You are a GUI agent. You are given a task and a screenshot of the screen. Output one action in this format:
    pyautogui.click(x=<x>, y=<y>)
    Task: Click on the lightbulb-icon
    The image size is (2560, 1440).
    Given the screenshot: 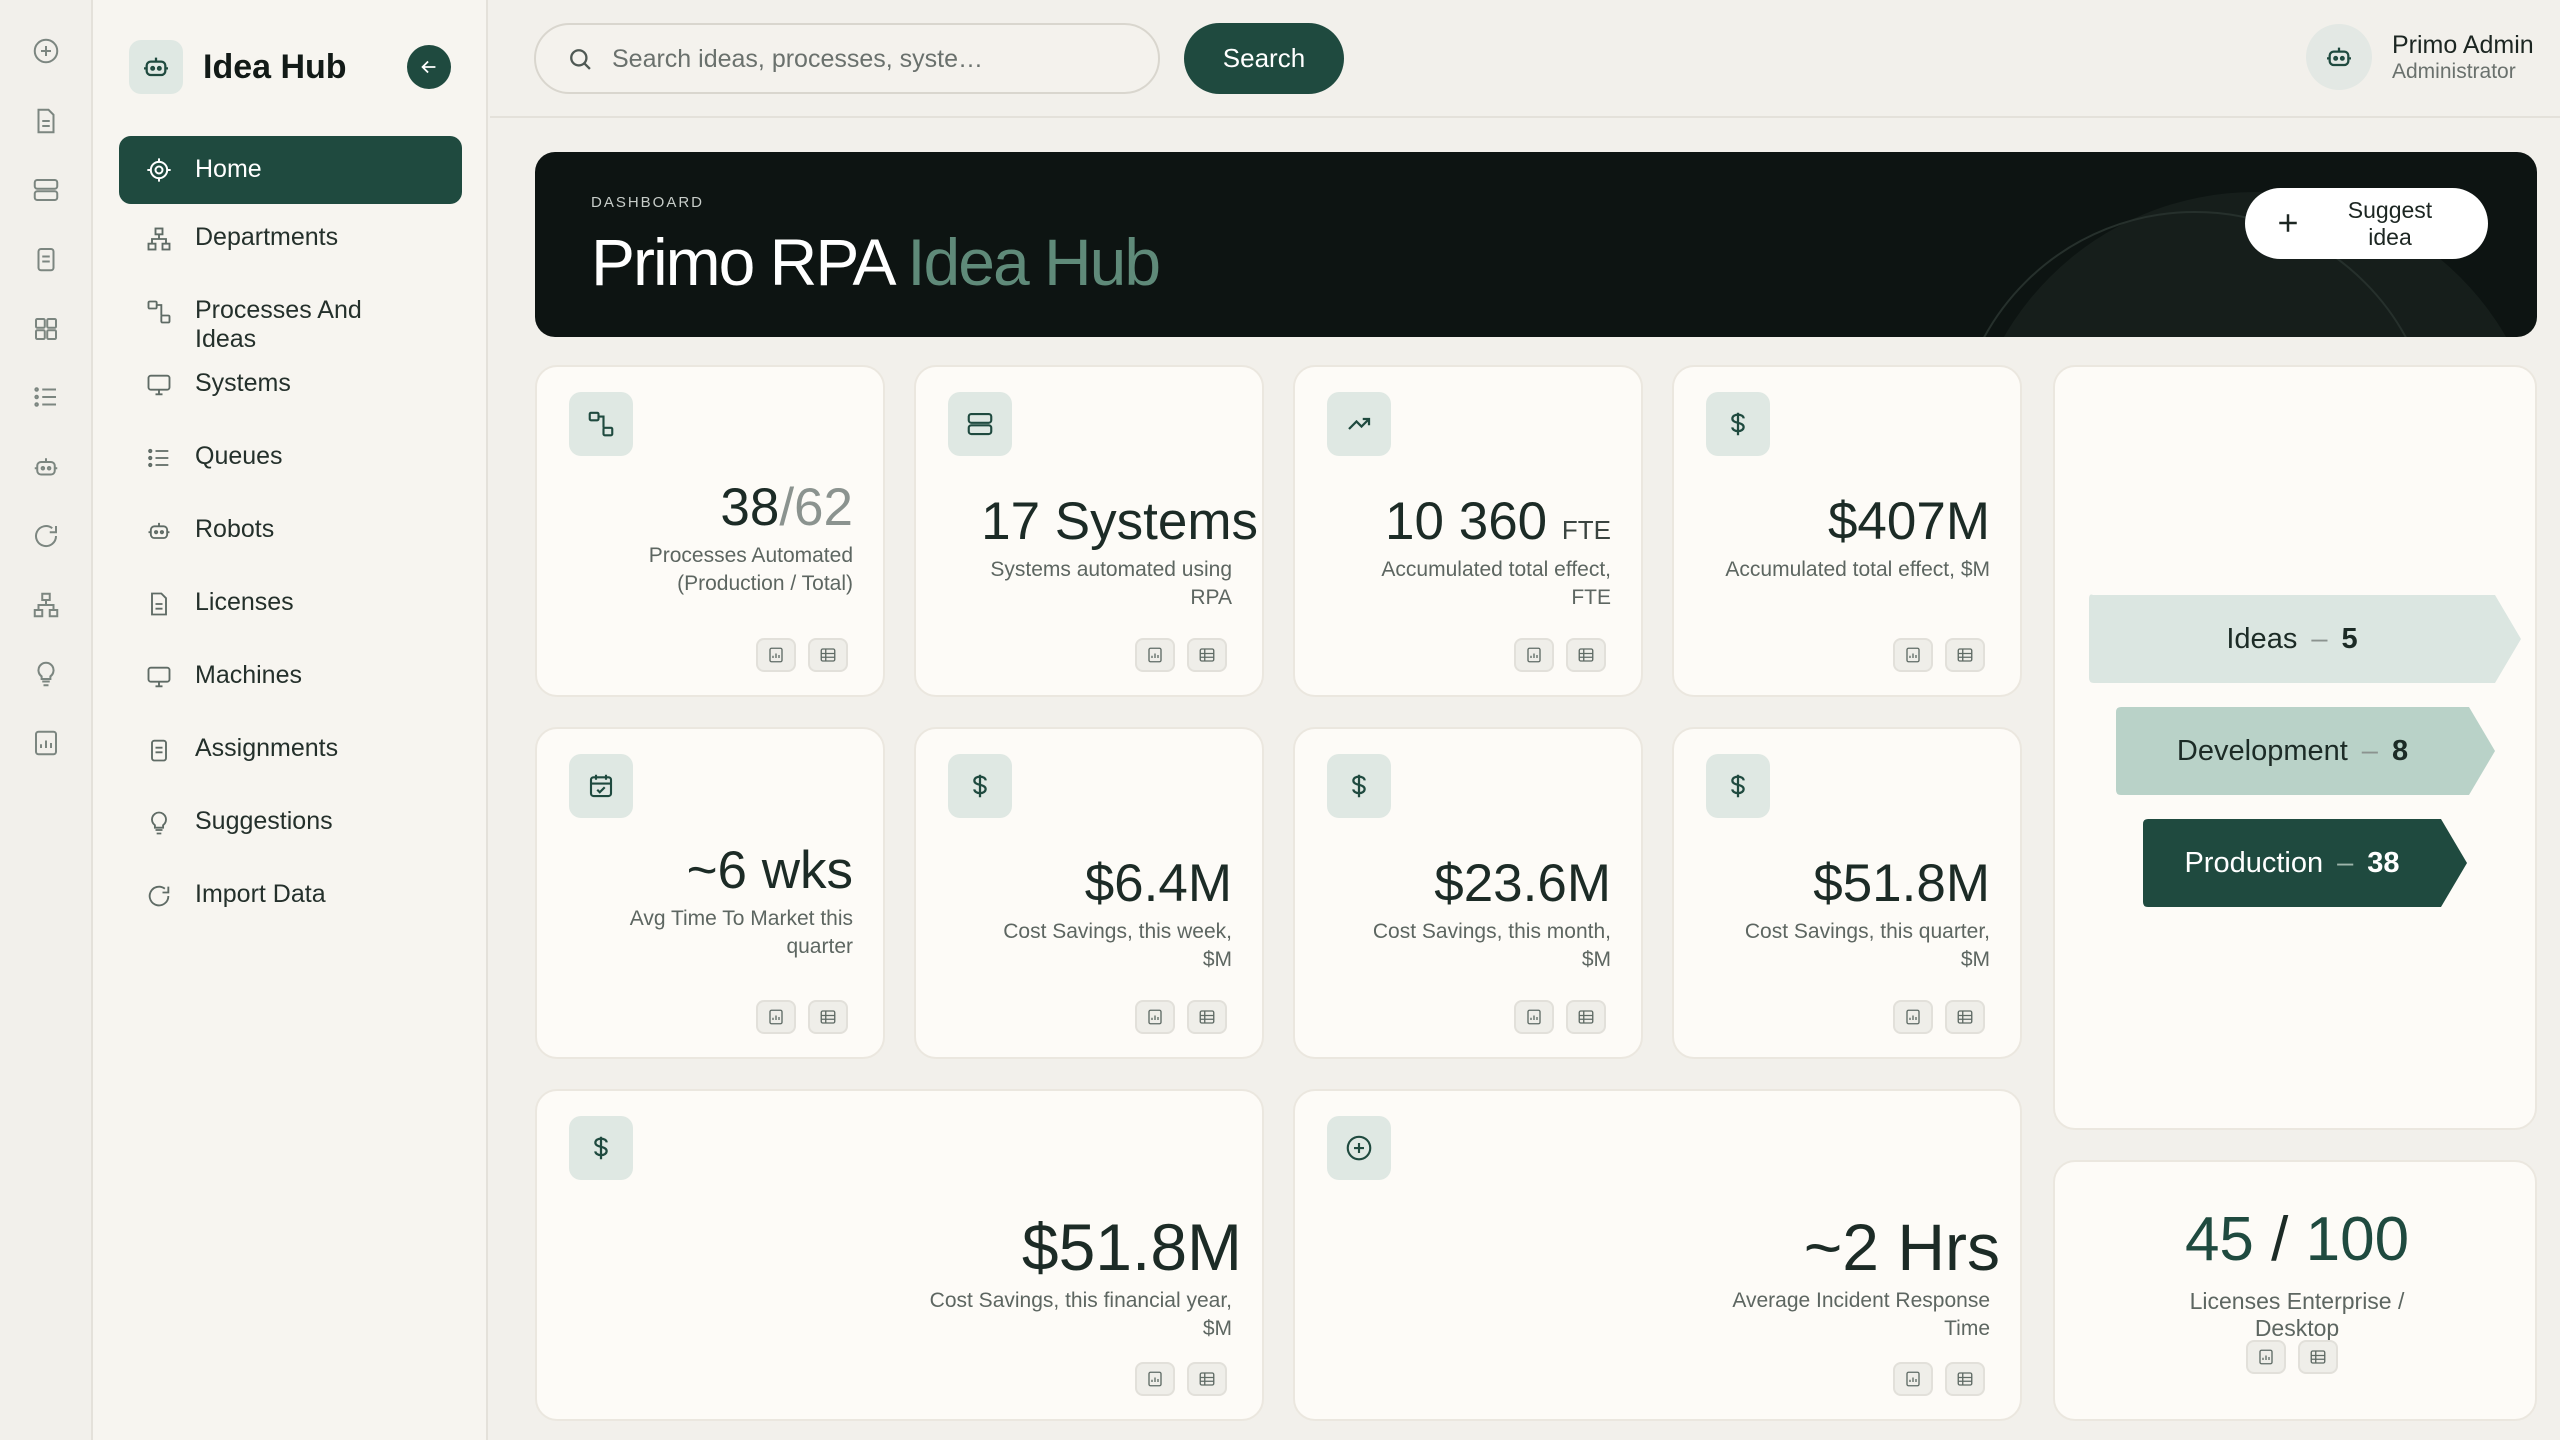 What is the action you would take?
    pyautogui.click(x=46, y=674)
    